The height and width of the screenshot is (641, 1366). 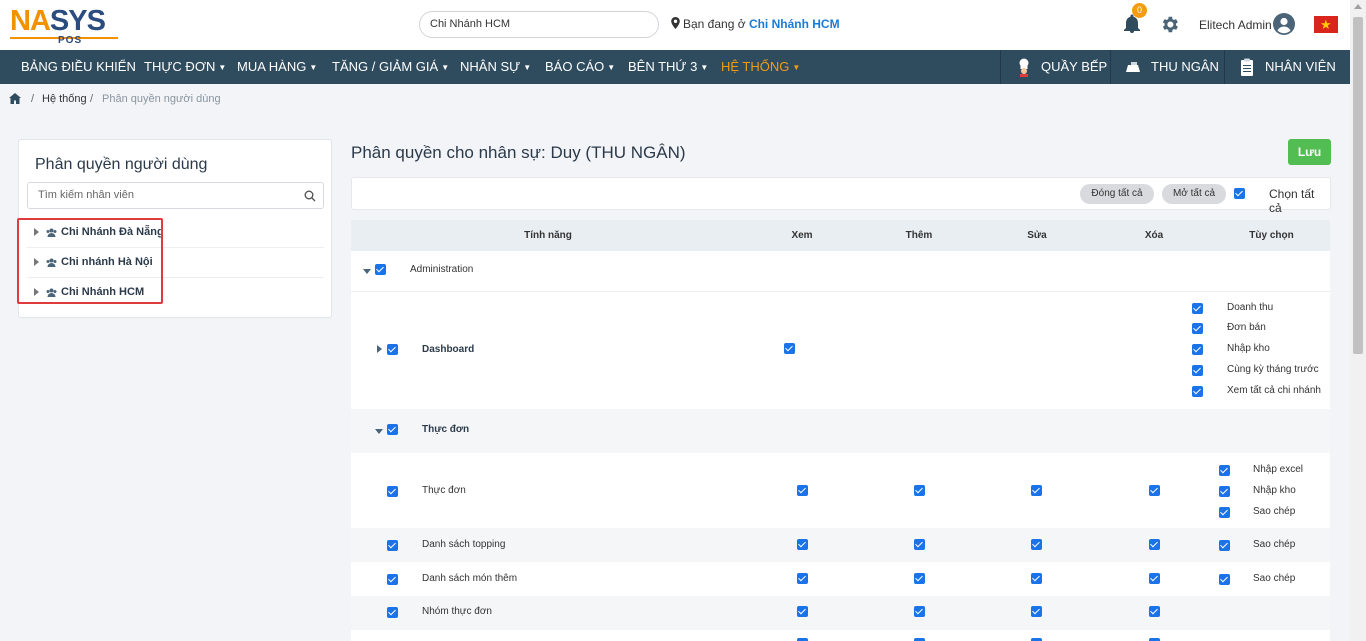 What do you see at coordinates (539, 24) in the screenshot?
I see `branch-selector-input: Chi Nhánh HCM` at bounding box center [539, 24].